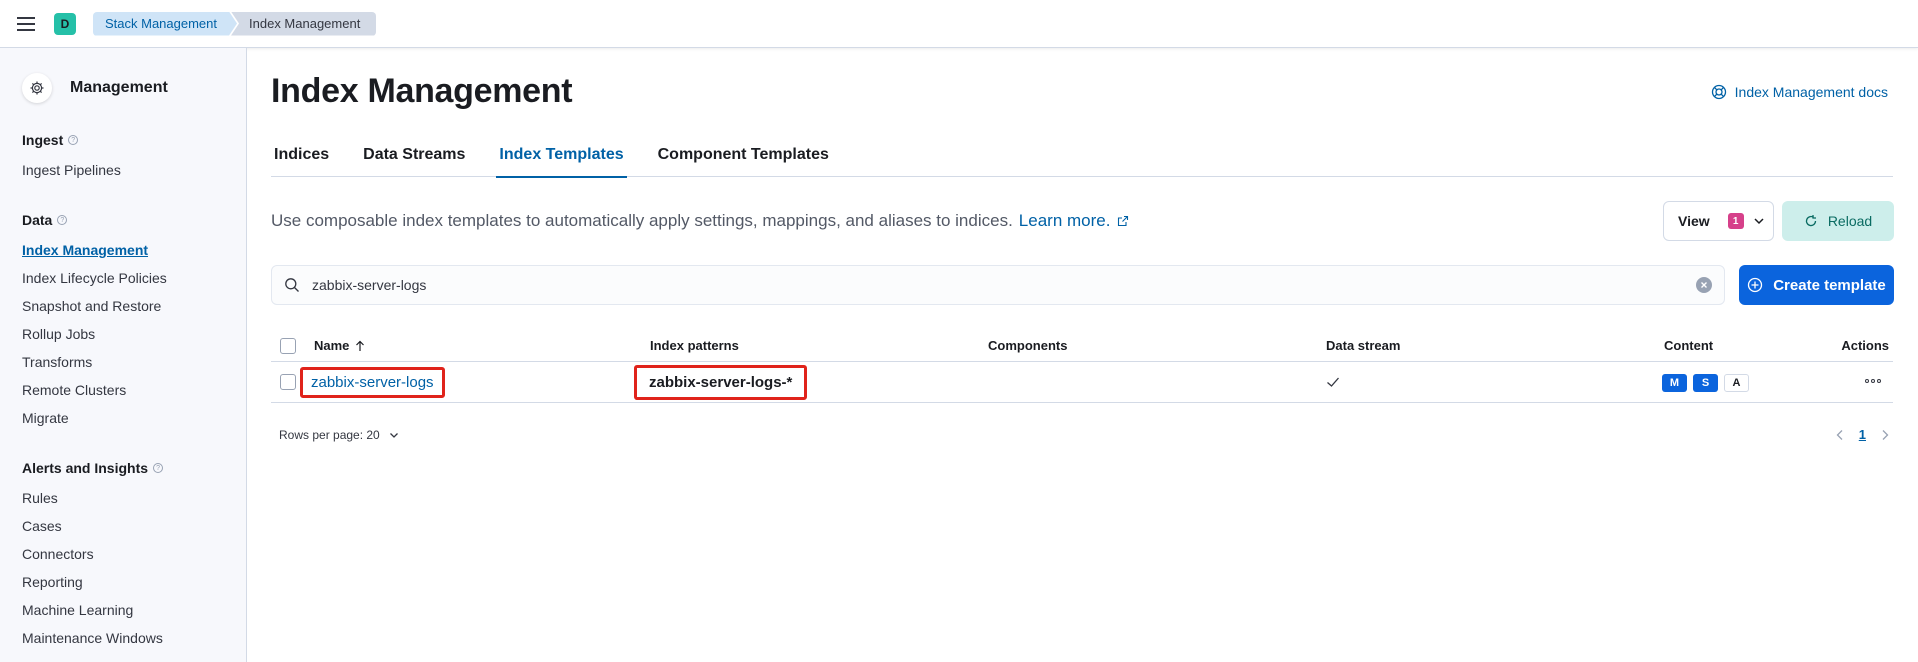  Describe the element at coordinates (561, 159) in the screenshot. I see `tab-index-templates: Index Templates` at that location.